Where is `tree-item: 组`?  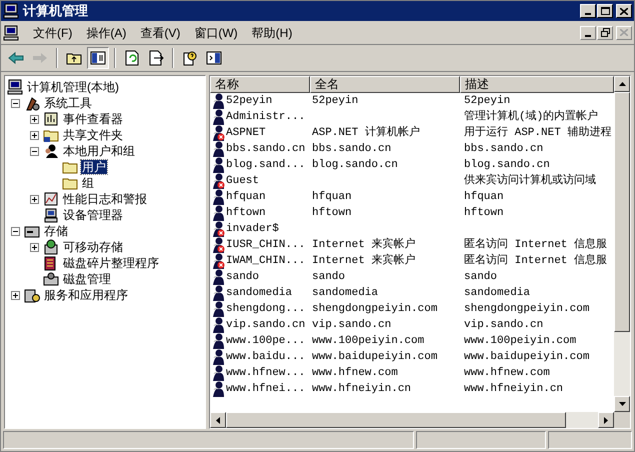 tree-item: 组 is located at coordinates (88, 183).